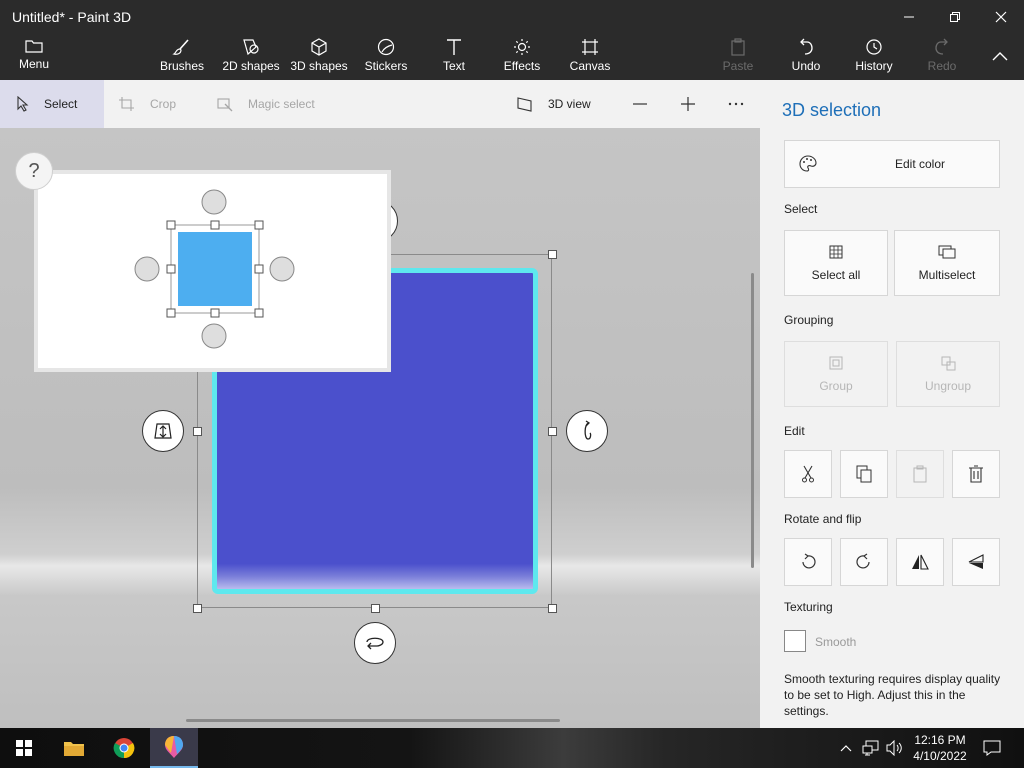 The image size is (1024, 768). Describe the element at coordinates (832, 110) in the screenshot. I see `panel-title: 3D selection` at that location.